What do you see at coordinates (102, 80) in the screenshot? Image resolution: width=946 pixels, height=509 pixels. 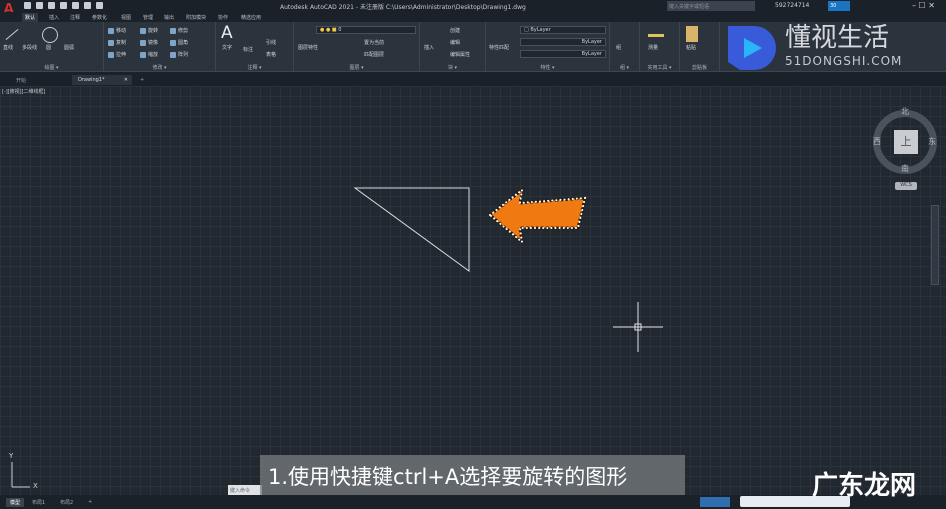 I see `tab-drawing1: Drawing1* ✕` at bounding box center [102, 80].